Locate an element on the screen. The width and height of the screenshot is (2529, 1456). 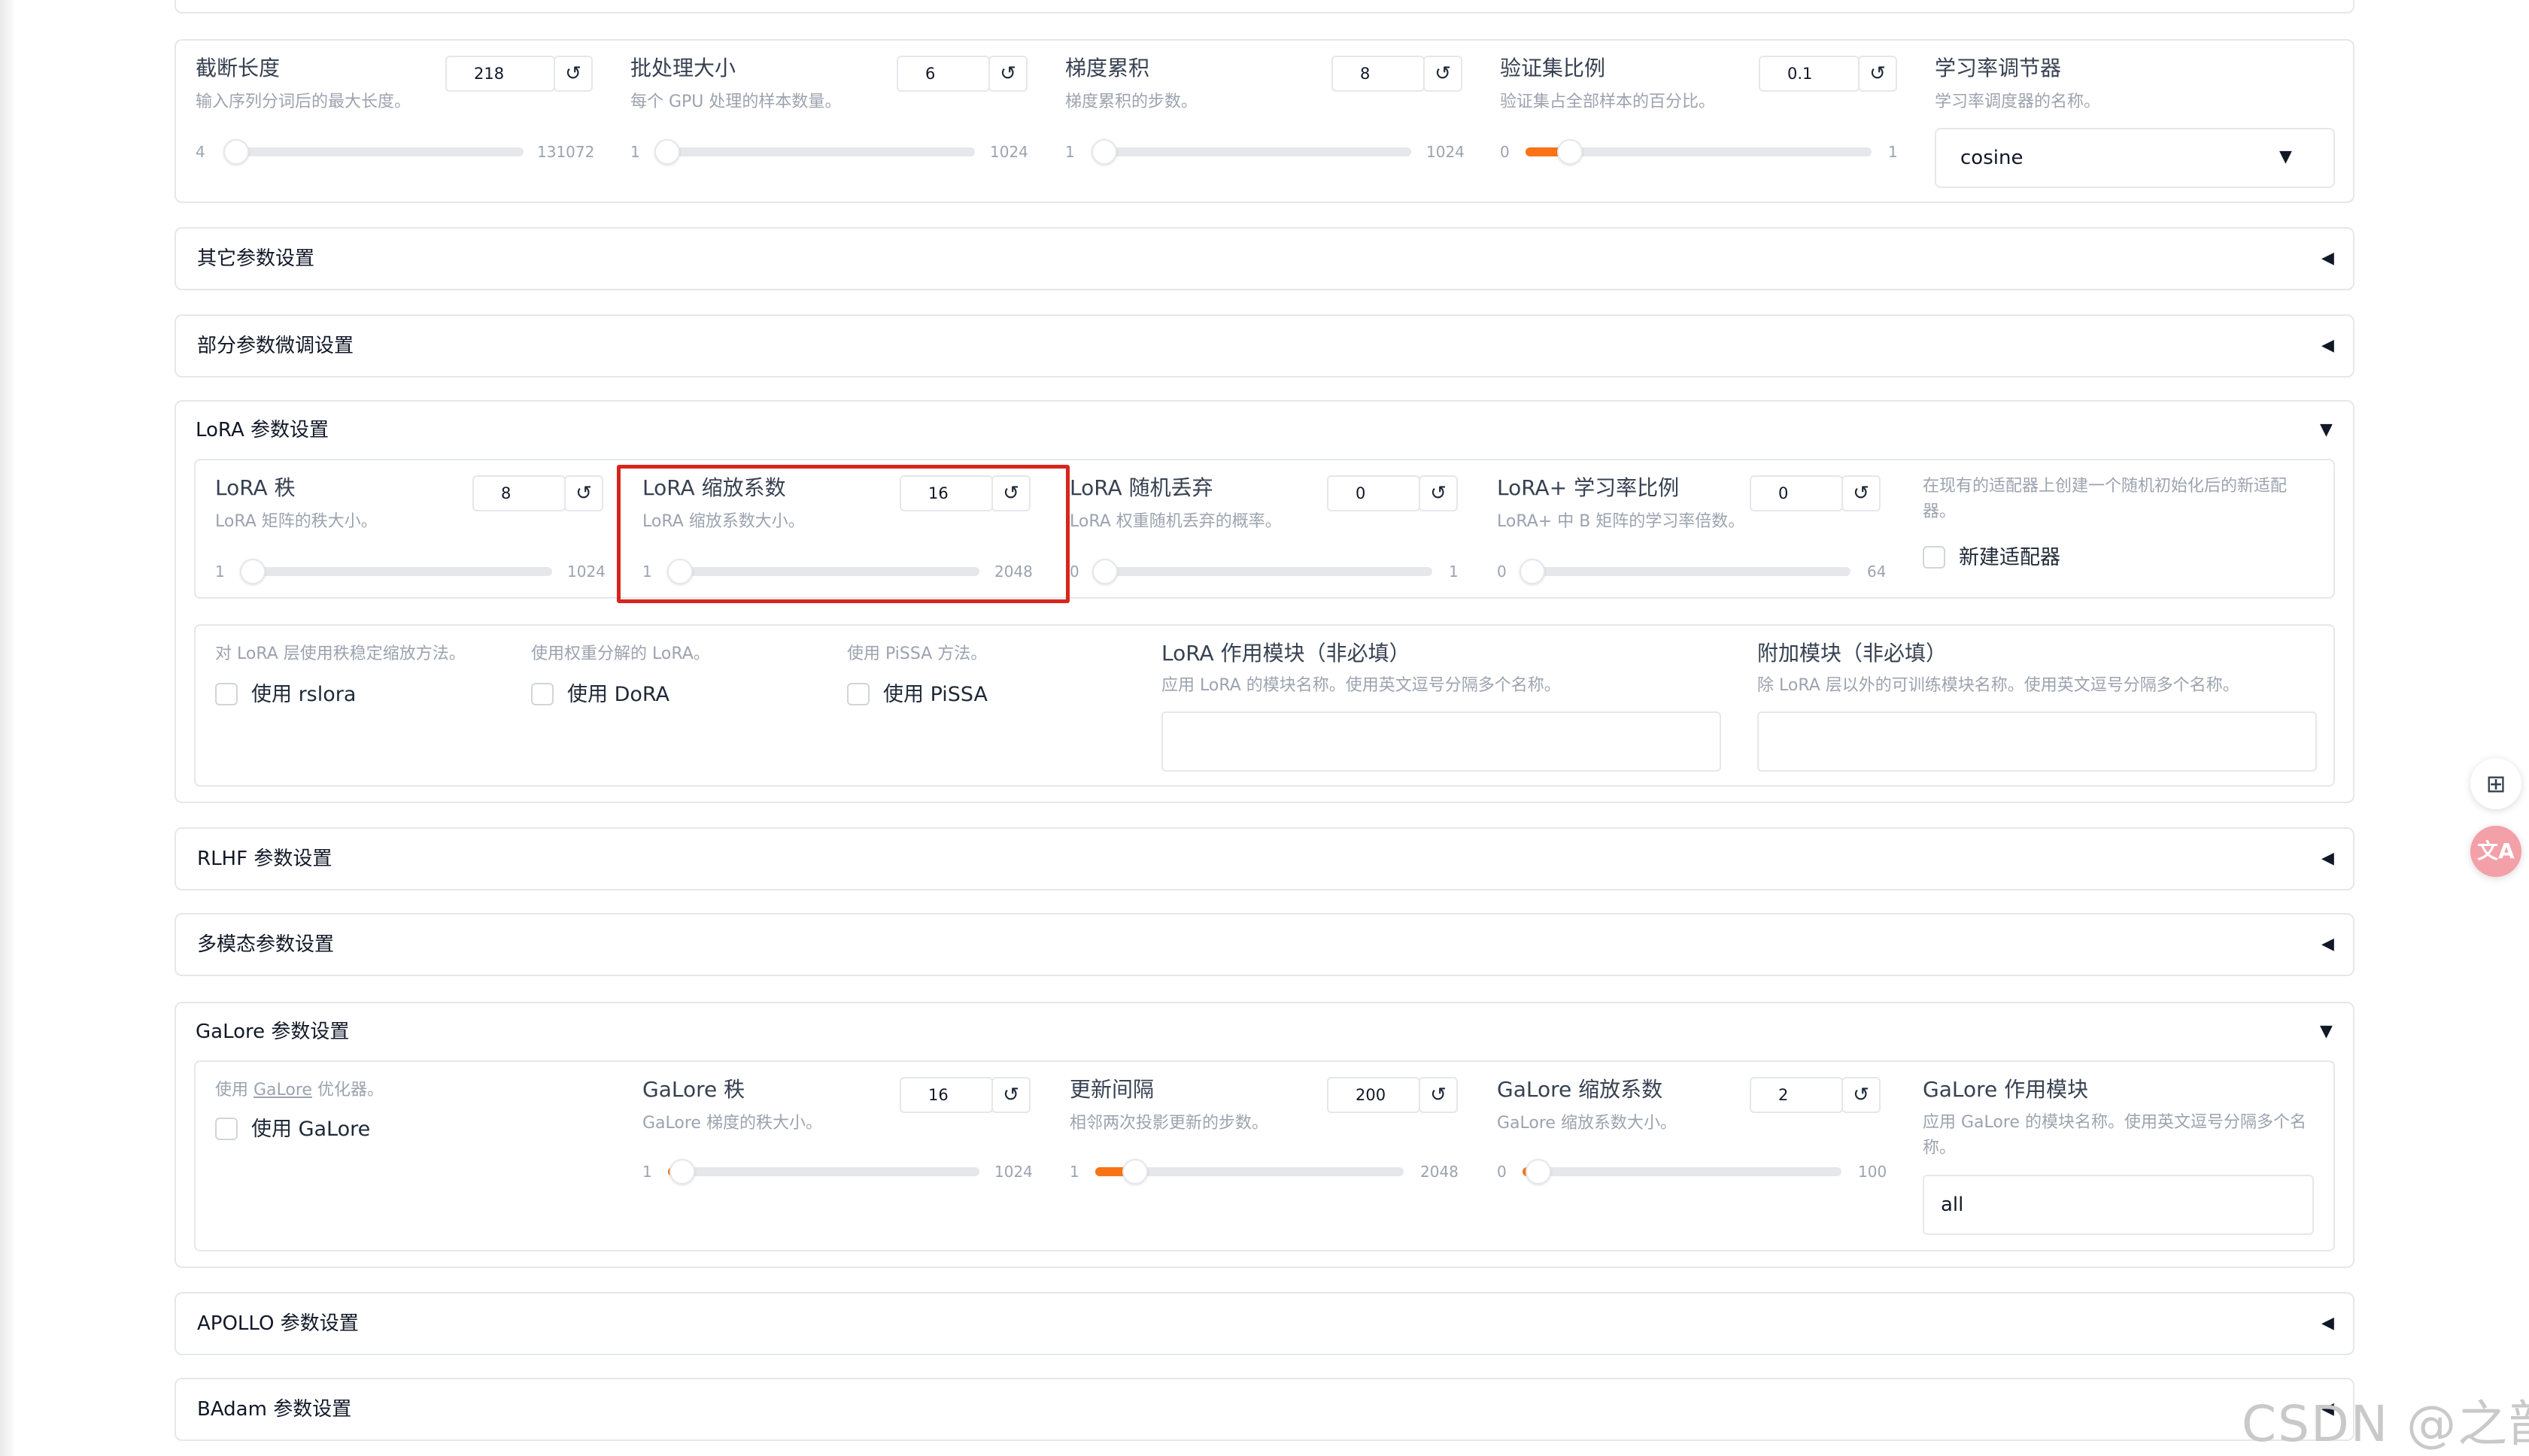
rslora-info: 对 LoRA 层使用秩稳定缩放方法。 is located at coordinates (340, 654).